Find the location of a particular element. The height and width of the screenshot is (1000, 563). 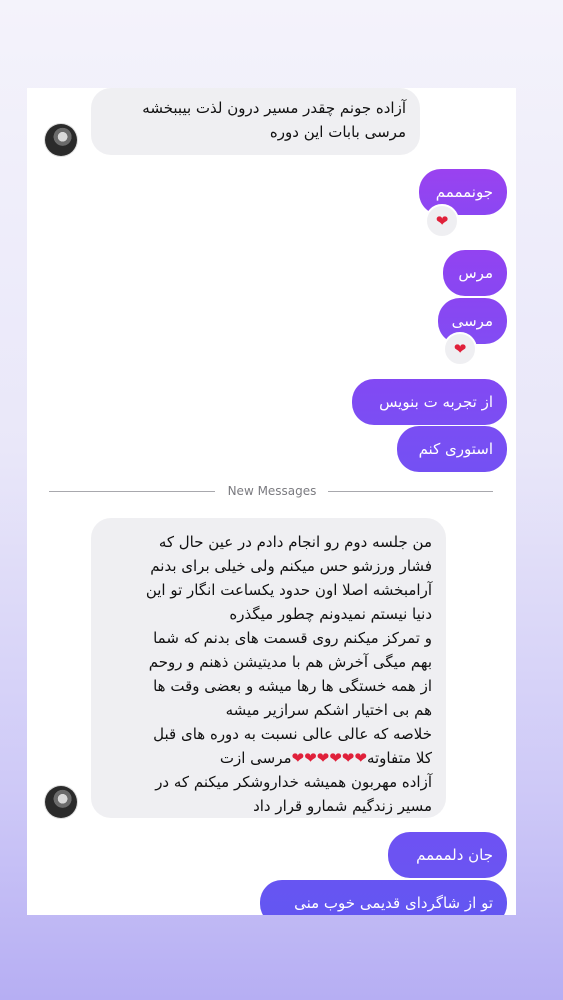

message-line: آزاده مهربون همیشه خداروشکر میکنم که در is located at coordinates (293, 782).